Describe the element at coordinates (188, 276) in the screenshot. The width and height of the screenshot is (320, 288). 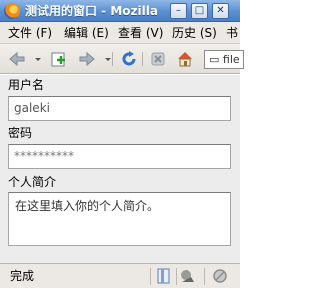
I see `connection-icon` at that location.